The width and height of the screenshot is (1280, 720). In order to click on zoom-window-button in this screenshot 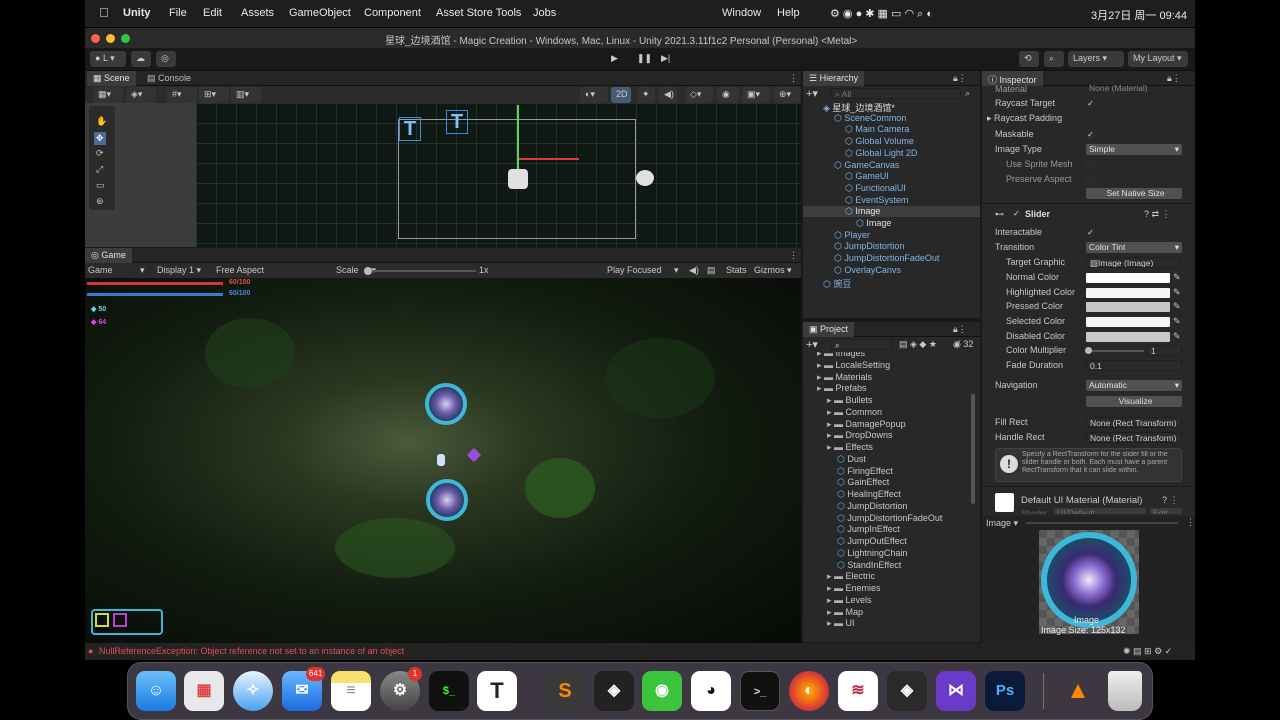, I will do `click(125, 38)`.